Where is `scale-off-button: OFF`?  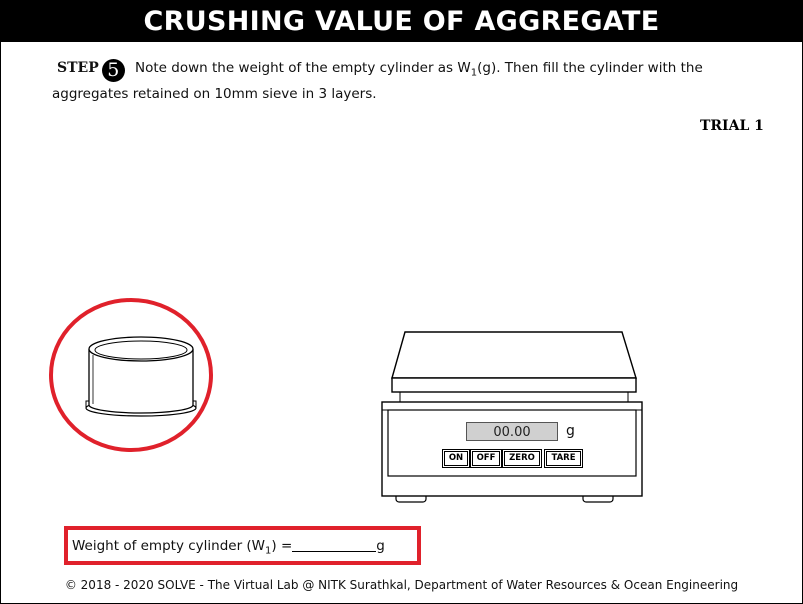
scale-off-button: OFF is located at coordinates (486, 458).